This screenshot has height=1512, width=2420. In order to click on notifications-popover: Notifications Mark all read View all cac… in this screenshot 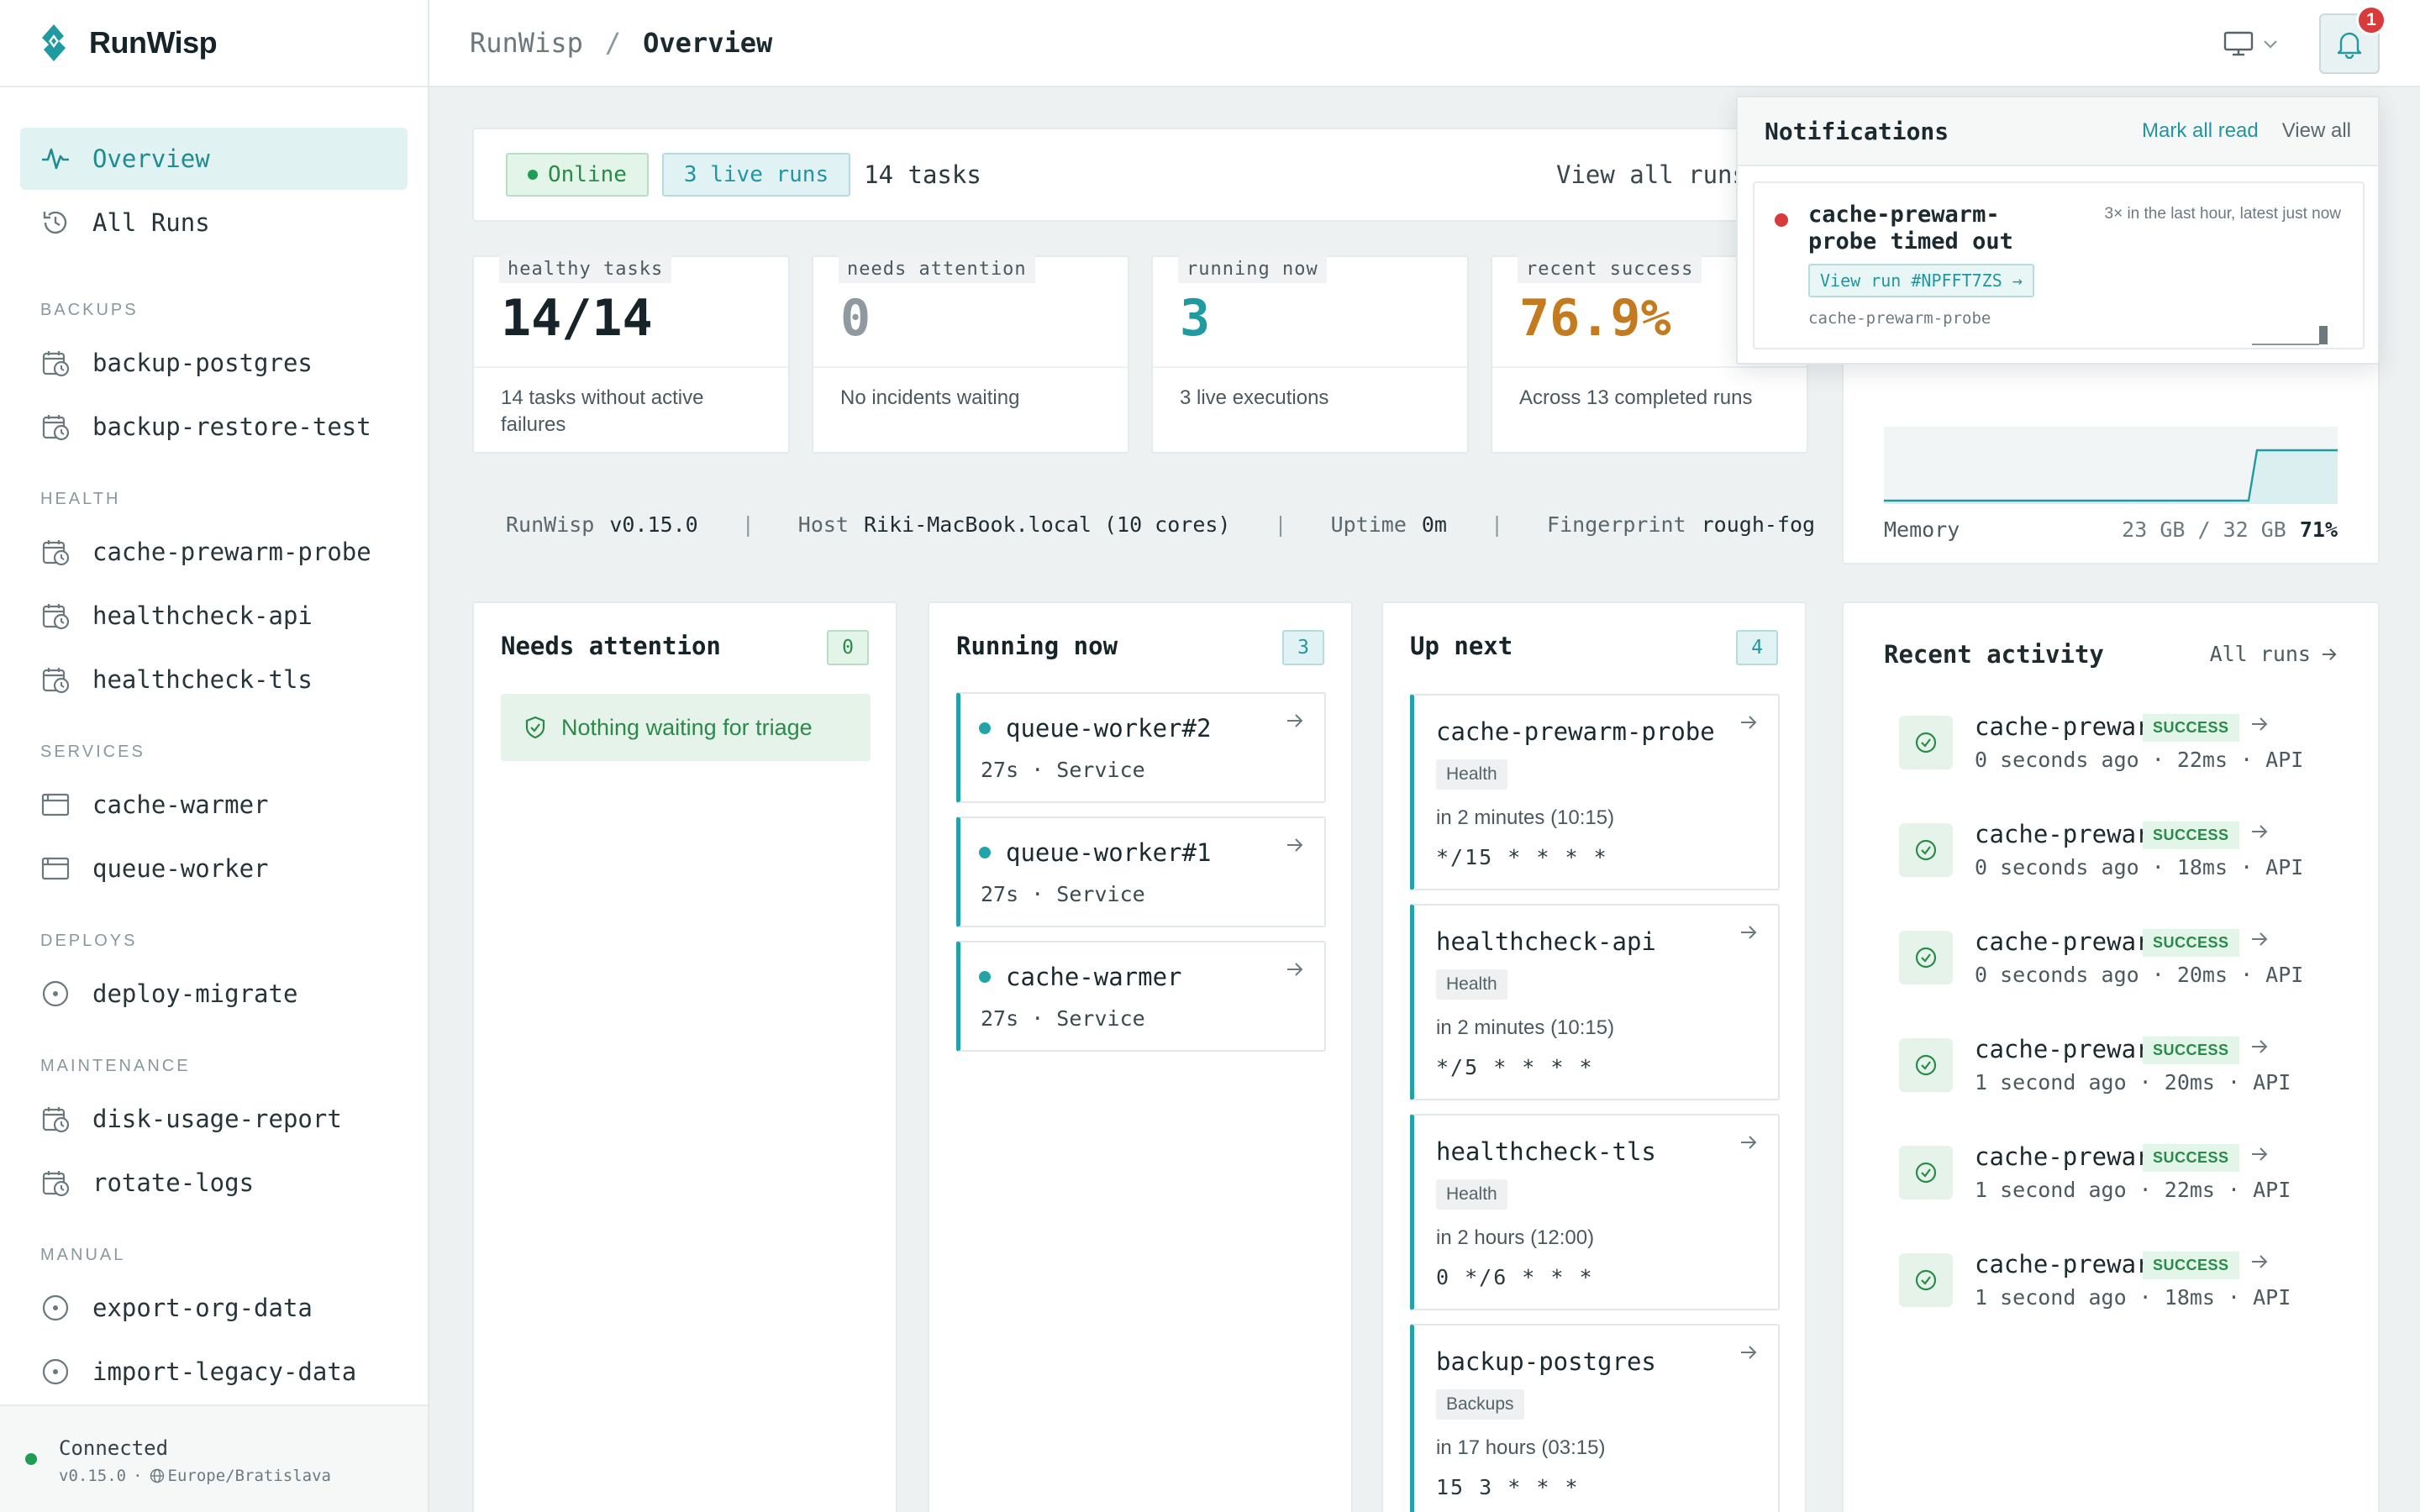, I will do `click(2058, 230)`.